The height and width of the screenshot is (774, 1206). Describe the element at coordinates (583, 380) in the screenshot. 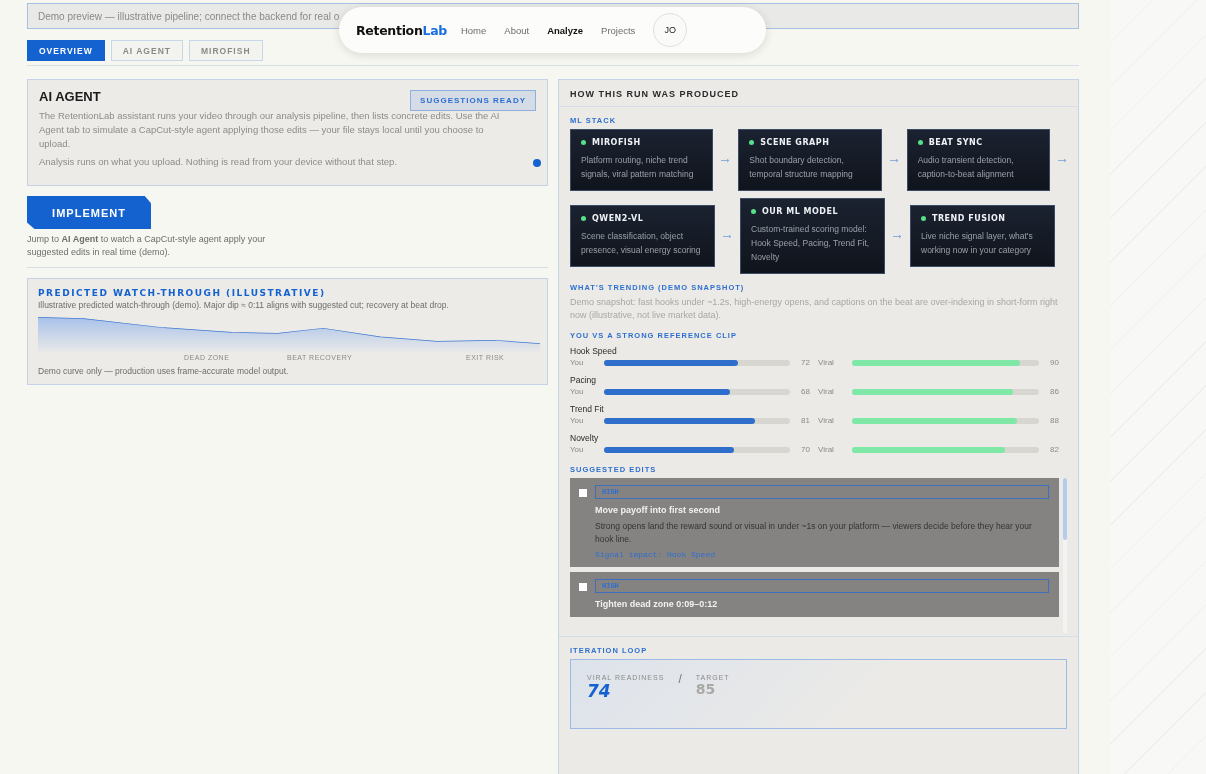

I see `metric-name: Pacing` at that location.